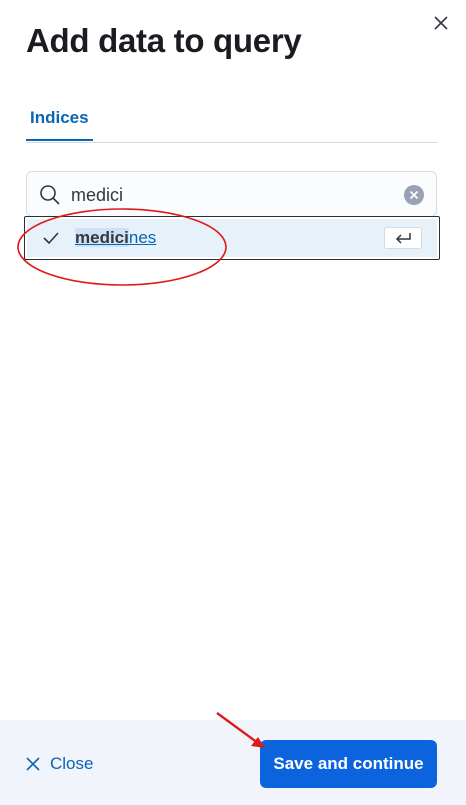  I want to click on close-button: Close, so click(59, 764).